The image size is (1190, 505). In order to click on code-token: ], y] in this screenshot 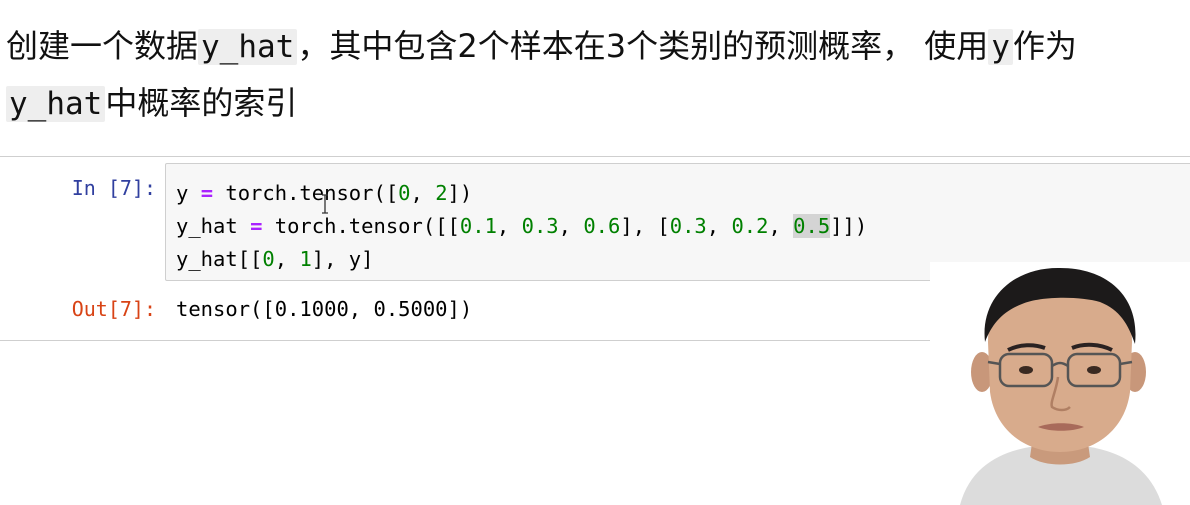, I will do `click(342, 259)`.